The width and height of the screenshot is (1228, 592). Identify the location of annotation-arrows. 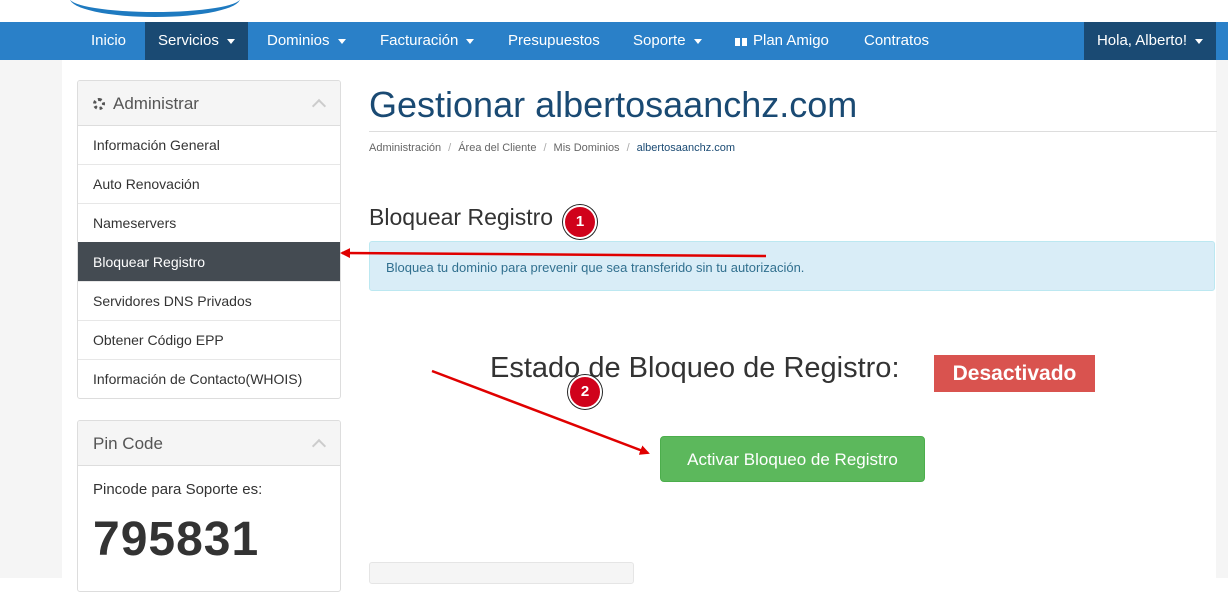
(553, 351).